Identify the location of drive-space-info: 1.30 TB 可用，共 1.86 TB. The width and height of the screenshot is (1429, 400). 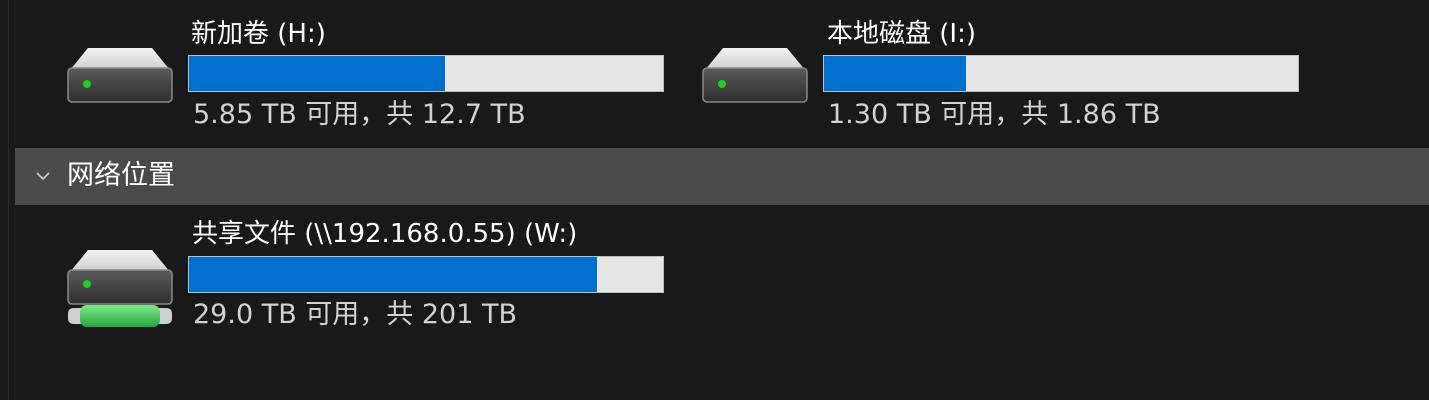
(994, 114).